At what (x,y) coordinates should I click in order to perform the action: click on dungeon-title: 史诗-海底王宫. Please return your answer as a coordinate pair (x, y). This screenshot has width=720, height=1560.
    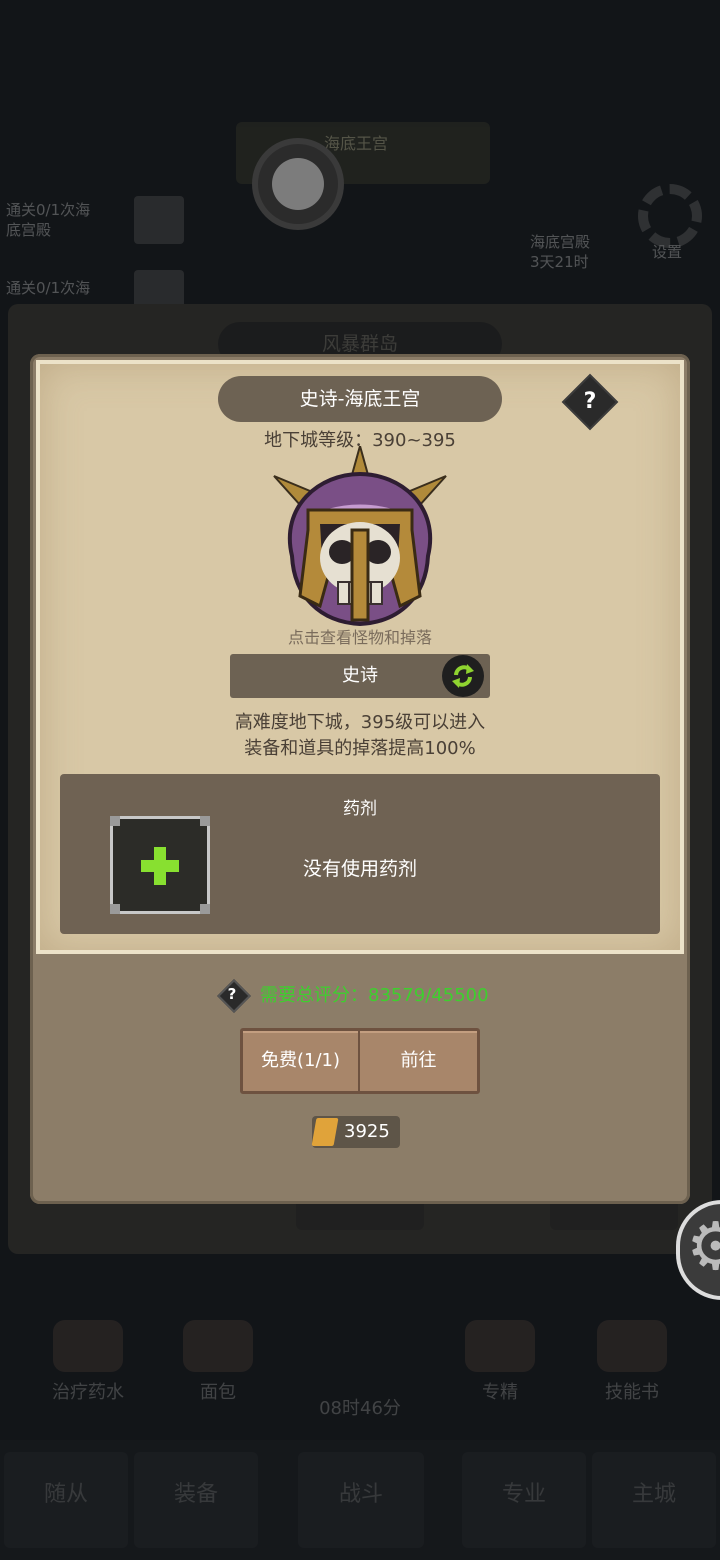
    Looking at the image, I should click on (360, 399).